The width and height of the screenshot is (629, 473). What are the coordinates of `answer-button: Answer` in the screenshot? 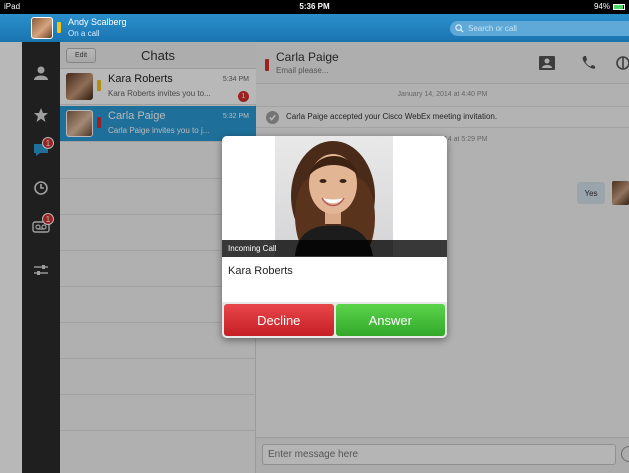 It's located at (390, 320).